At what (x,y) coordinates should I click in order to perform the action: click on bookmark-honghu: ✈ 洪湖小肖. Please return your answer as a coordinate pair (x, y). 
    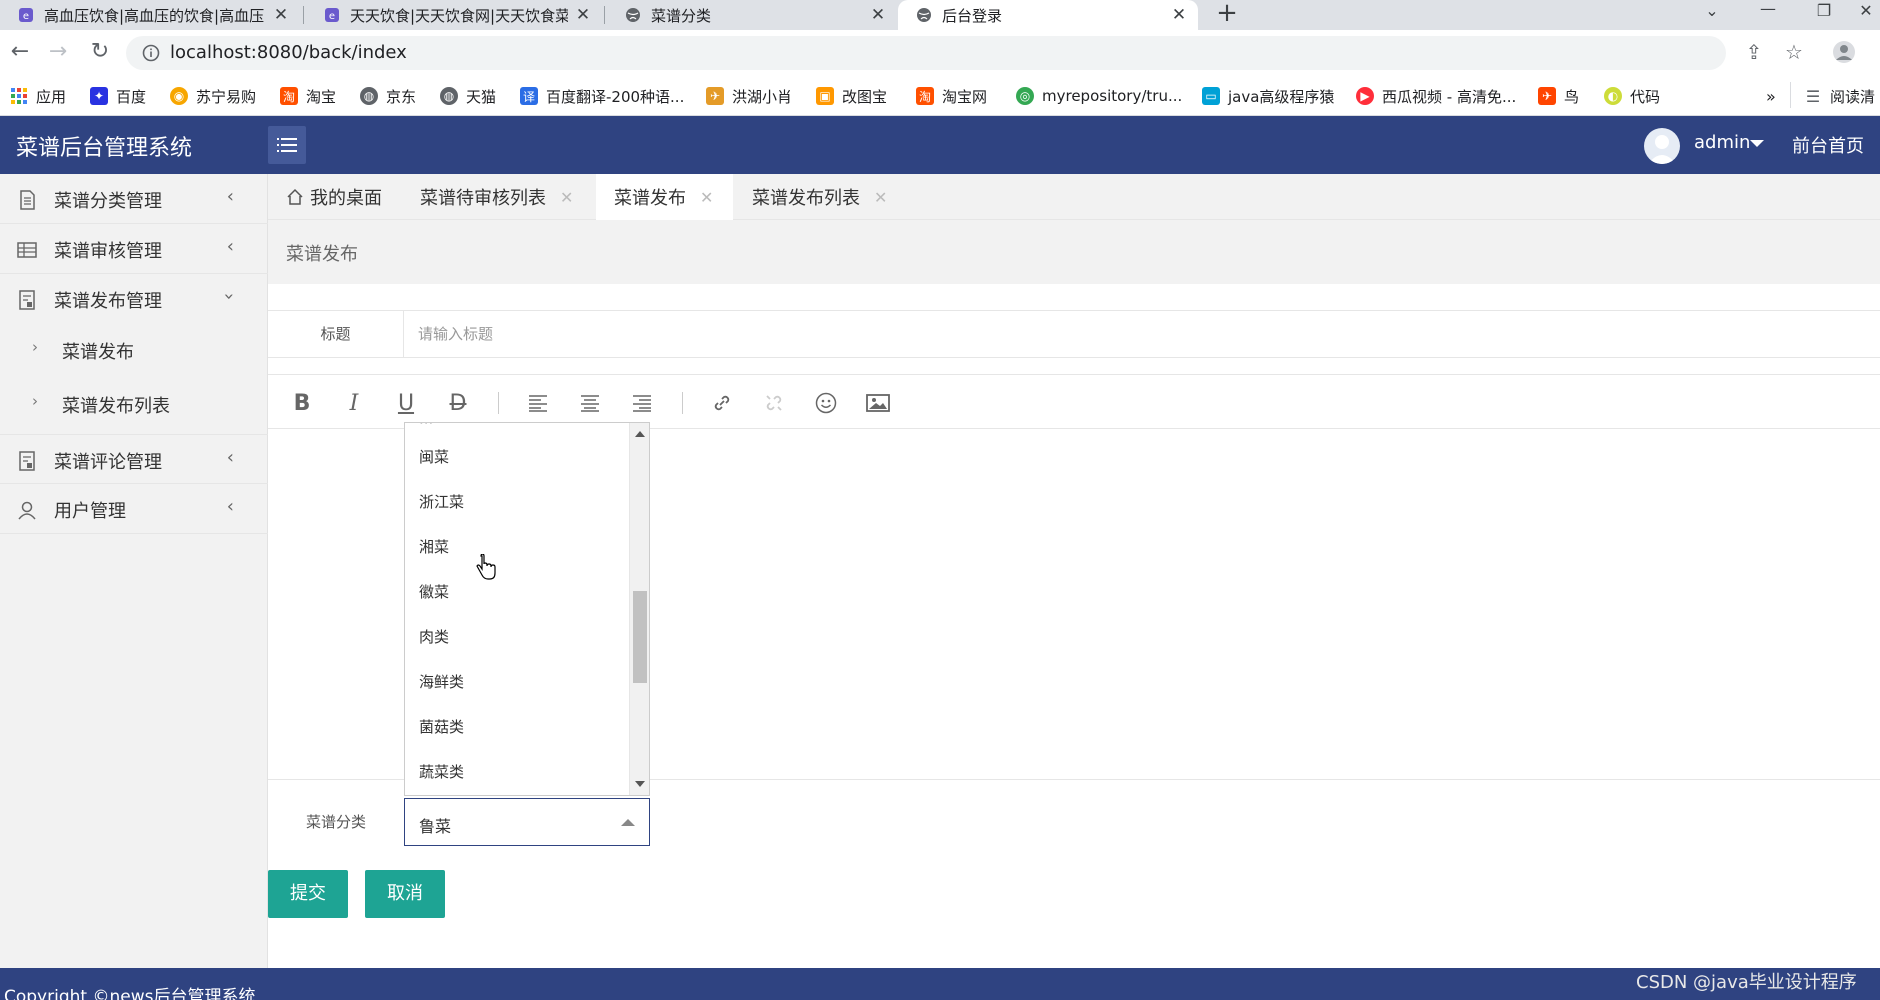
    Looking at the image, I should click on (749, 96).